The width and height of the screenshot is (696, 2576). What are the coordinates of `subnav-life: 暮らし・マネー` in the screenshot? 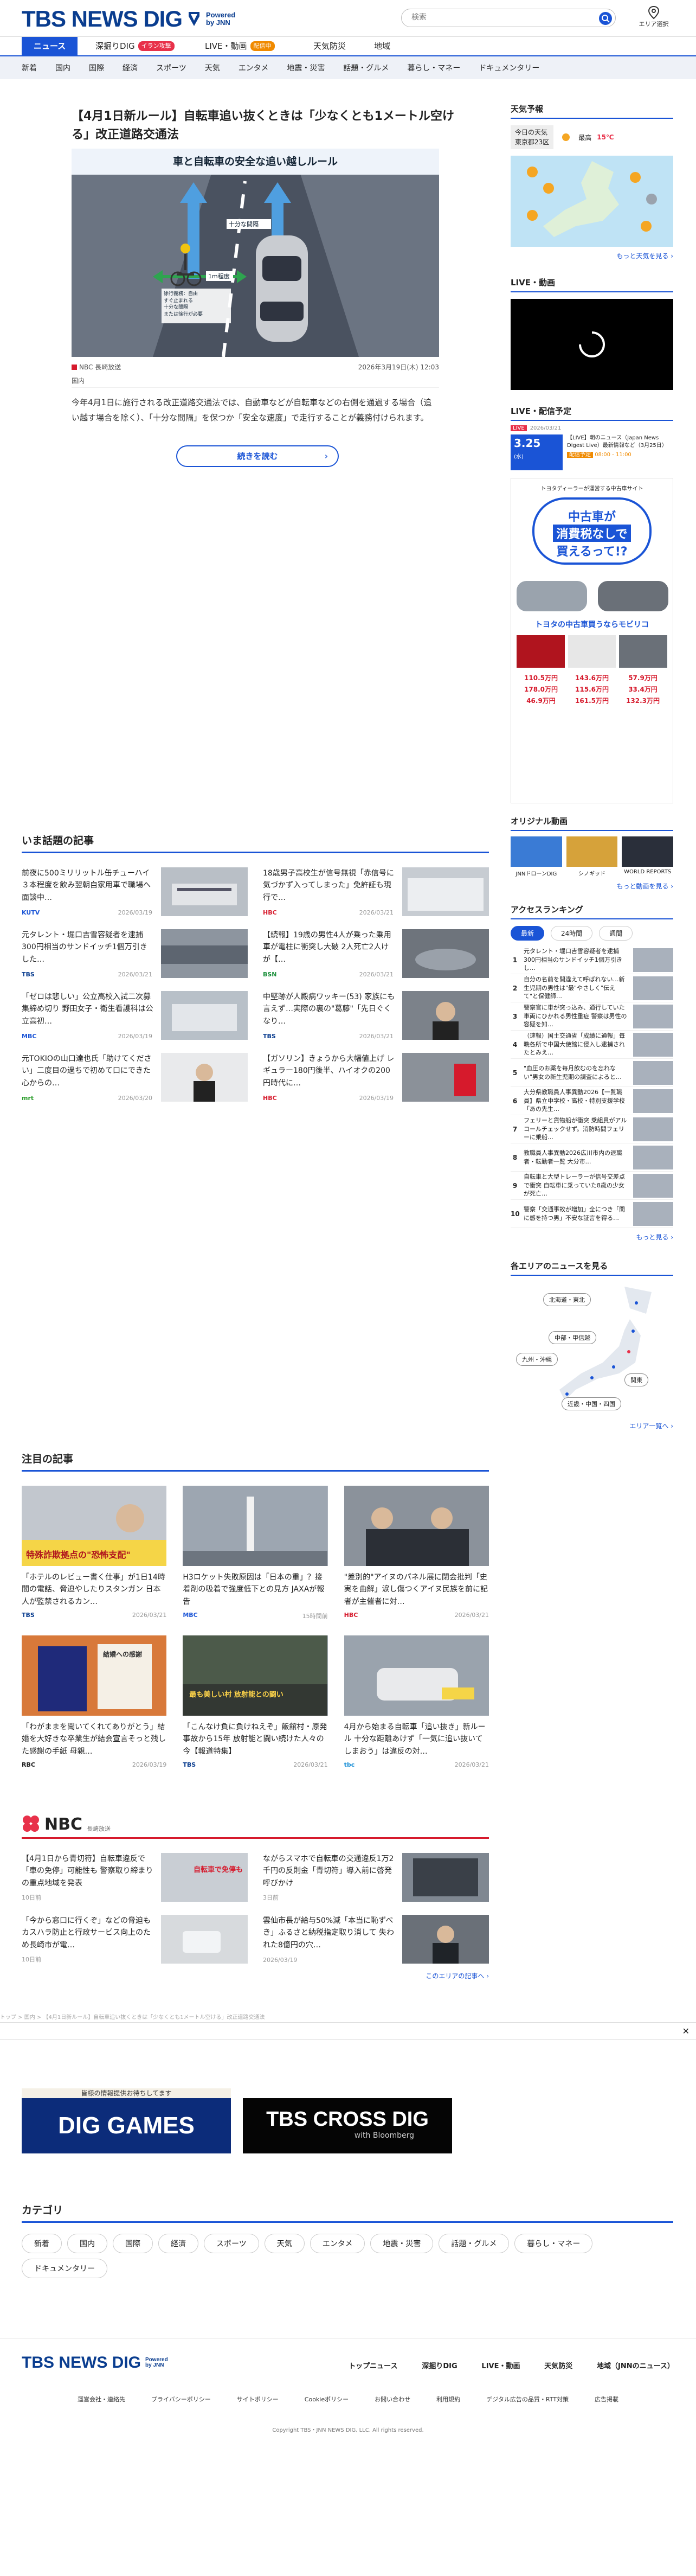 It's located at (433, 67).